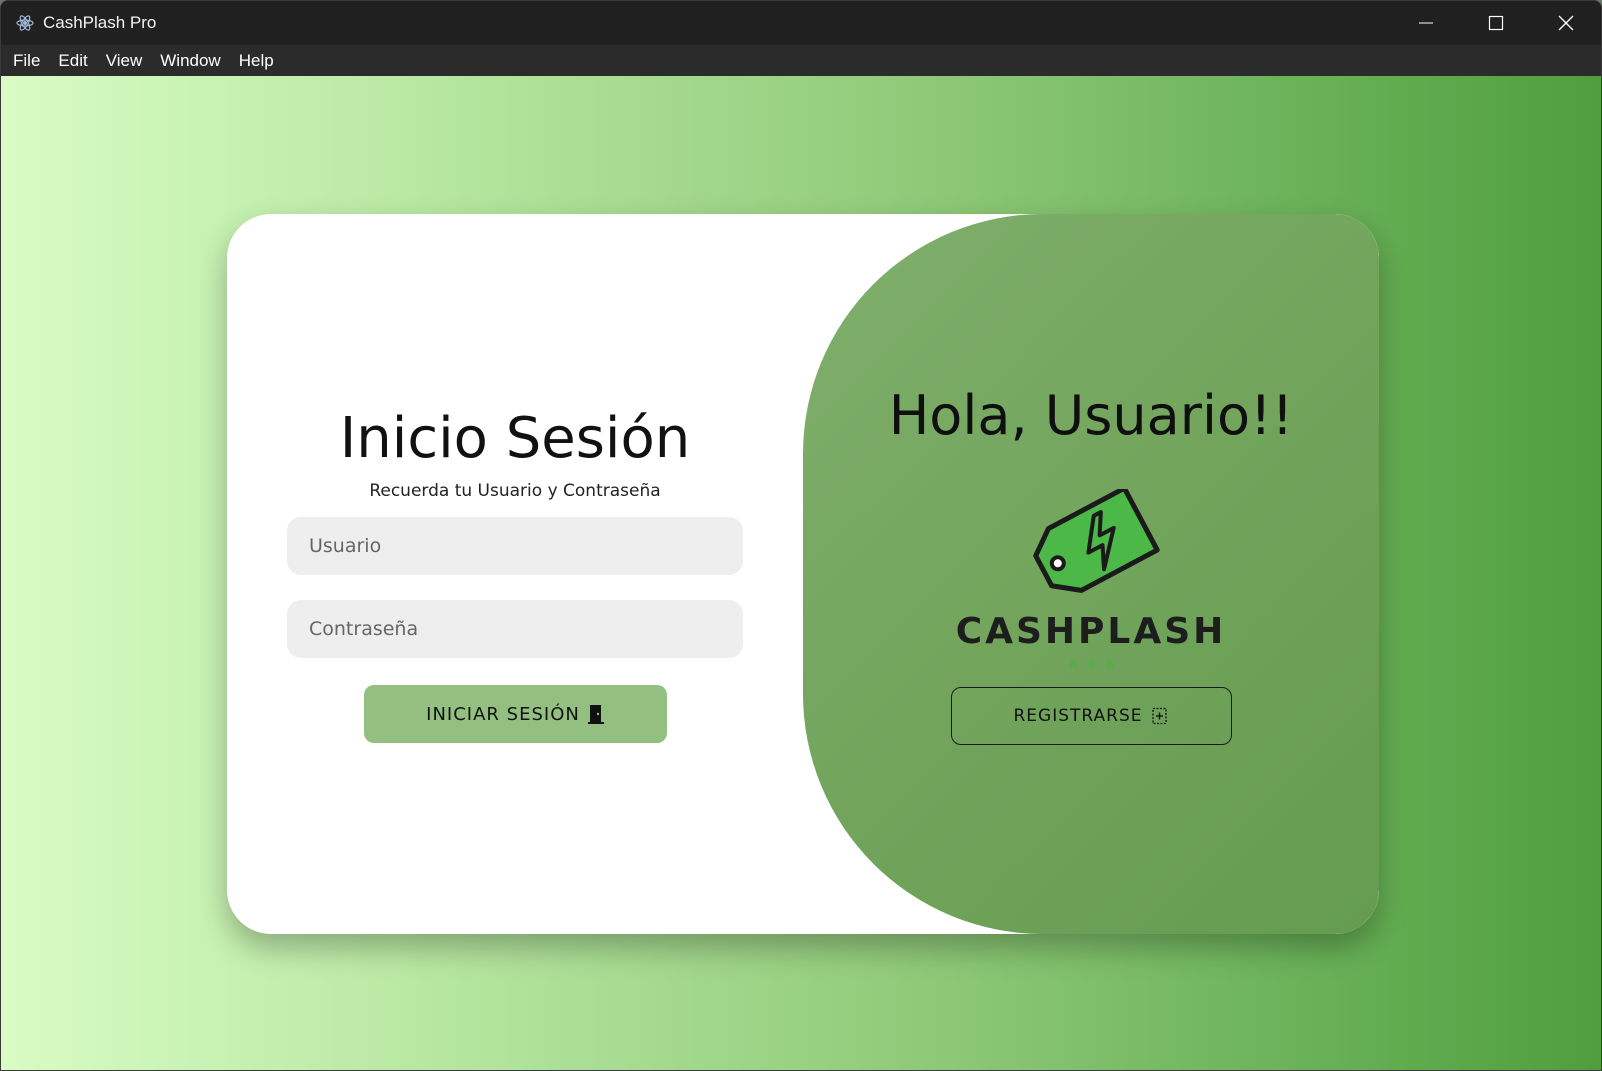 The width and height of the screenshot is (1602, 1071). Describe the element at coordinates (515, 438) in the screenshot. I see `login-title: Inicio Sesión` at that location.